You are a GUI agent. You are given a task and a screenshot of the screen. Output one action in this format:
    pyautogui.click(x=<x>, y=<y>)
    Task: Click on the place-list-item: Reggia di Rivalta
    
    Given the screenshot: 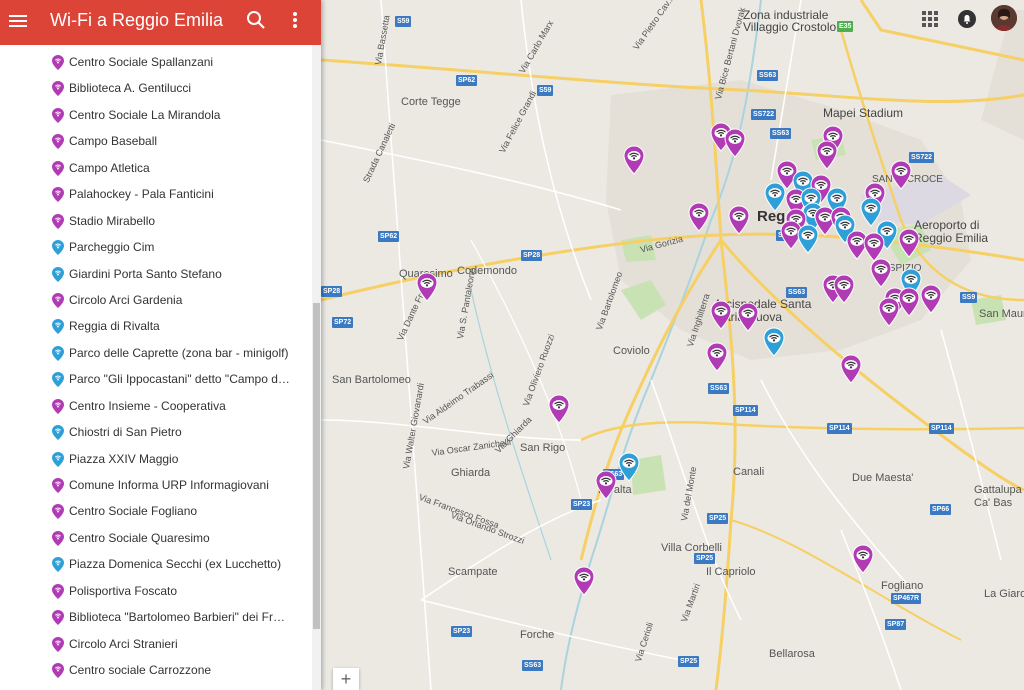 What is the action you would take?
    pyautogui.click(x=156, y=326)
    